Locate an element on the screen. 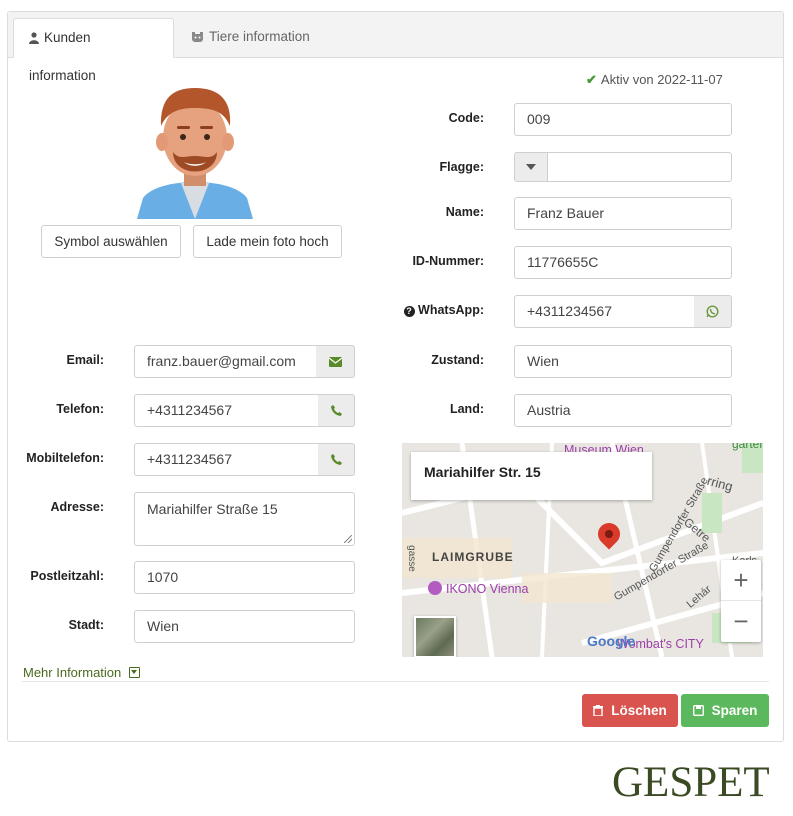 This screenshot has height=816, width=793. map-fragment-gasse: gasse is located at coordinates (411, 558).